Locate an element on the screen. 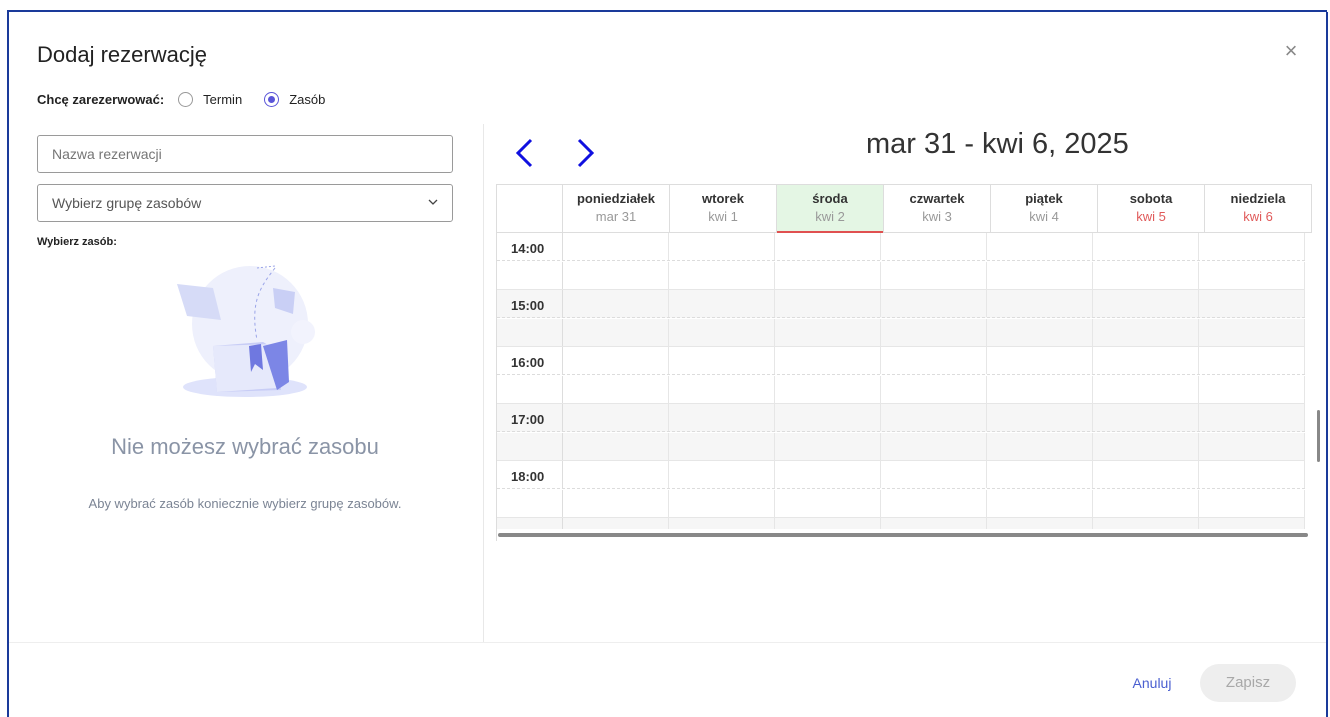 The height and width of the screenshot is (717, 1330). chevron-right-icon is located at coordinates (585, 153).